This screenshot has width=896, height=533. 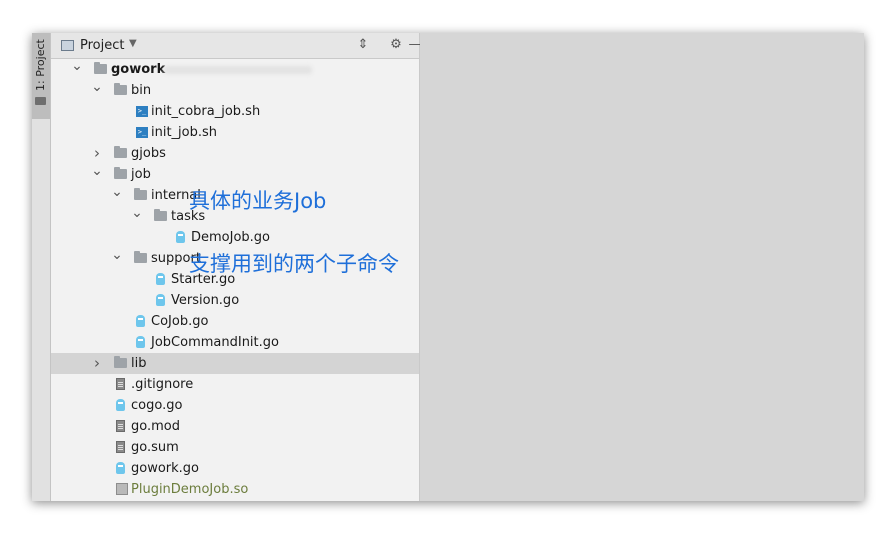 I want to click on tree-item-label: bin, so click(x=141, y=90).